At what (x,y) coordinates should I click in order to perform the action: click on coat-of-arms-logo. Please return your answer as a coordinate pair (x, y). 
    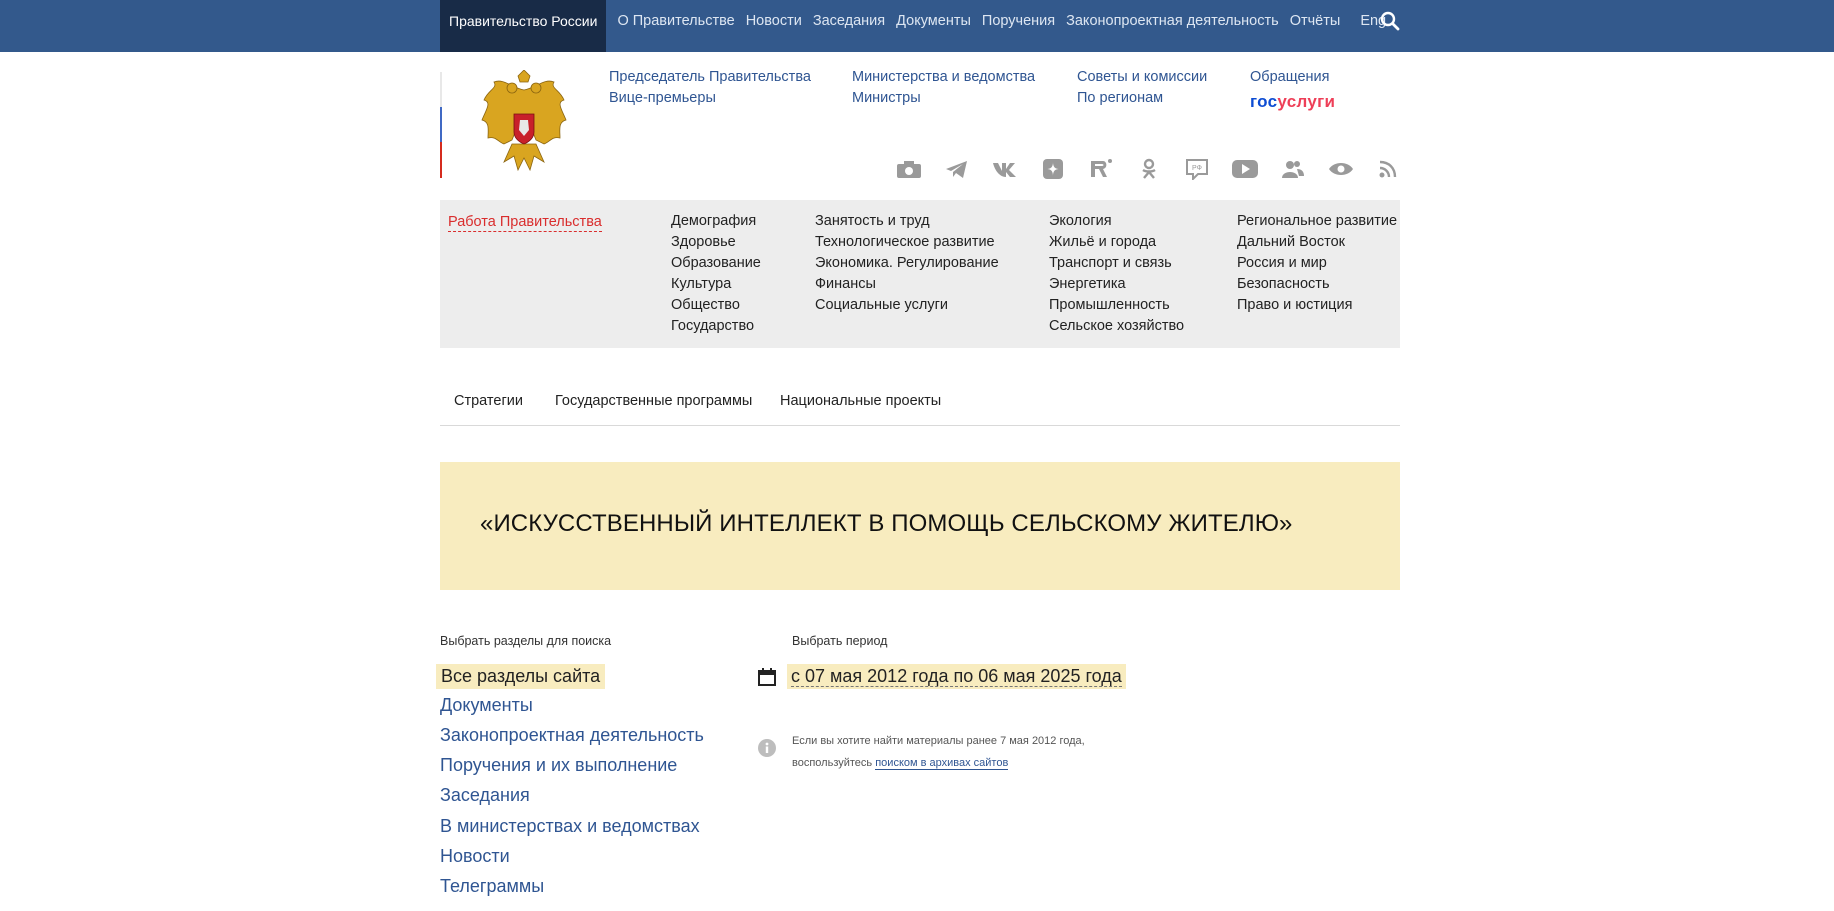
    Looking at the image, I should click on (524, 124).